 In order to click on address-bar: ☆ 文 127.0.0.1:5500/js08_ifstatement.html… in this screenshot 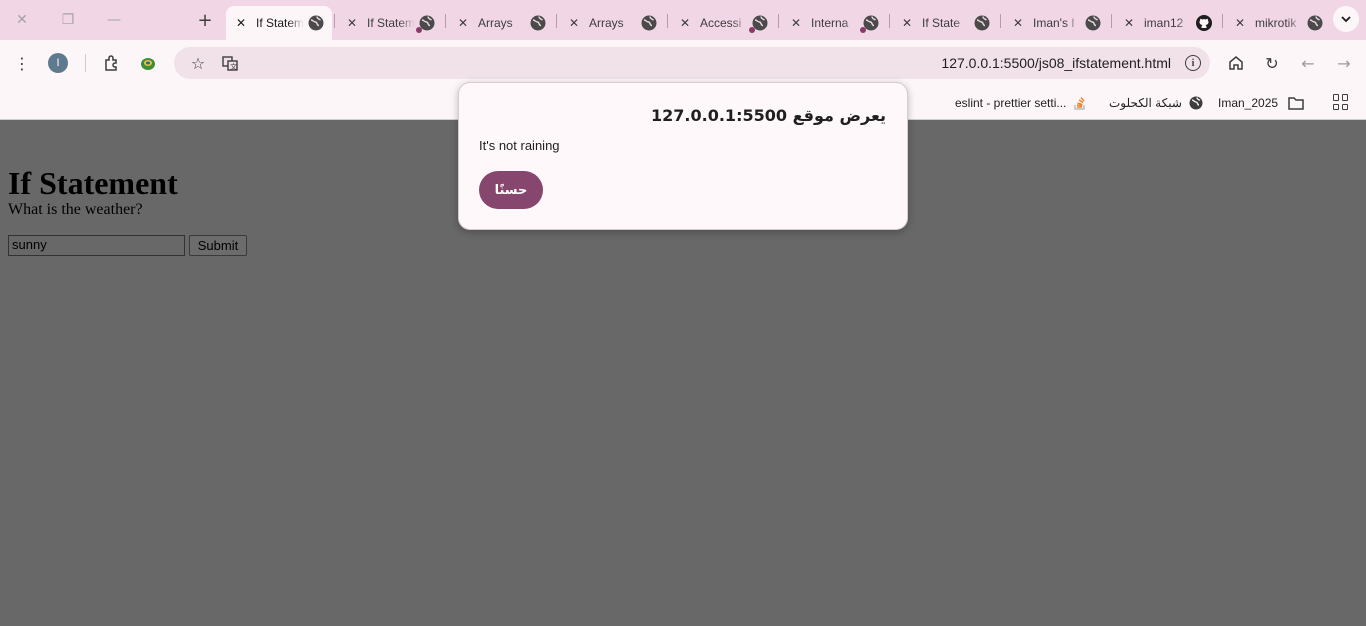, I will do `click(692, 63)`.